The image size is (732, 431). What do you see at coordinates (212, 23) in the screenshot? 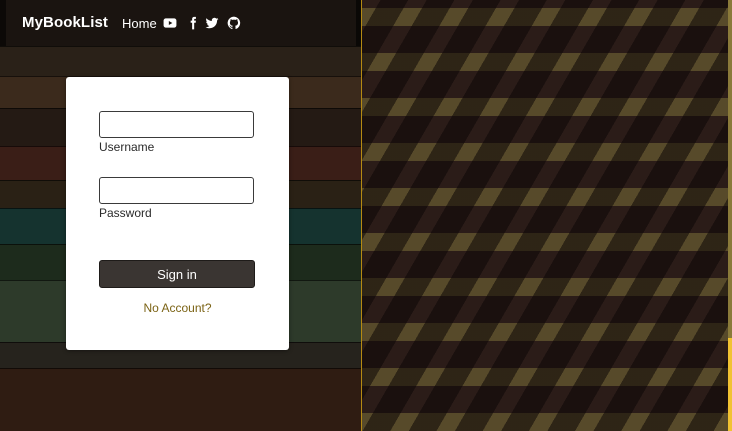
I see `twitter-icon` at bounding box center [212, 23].